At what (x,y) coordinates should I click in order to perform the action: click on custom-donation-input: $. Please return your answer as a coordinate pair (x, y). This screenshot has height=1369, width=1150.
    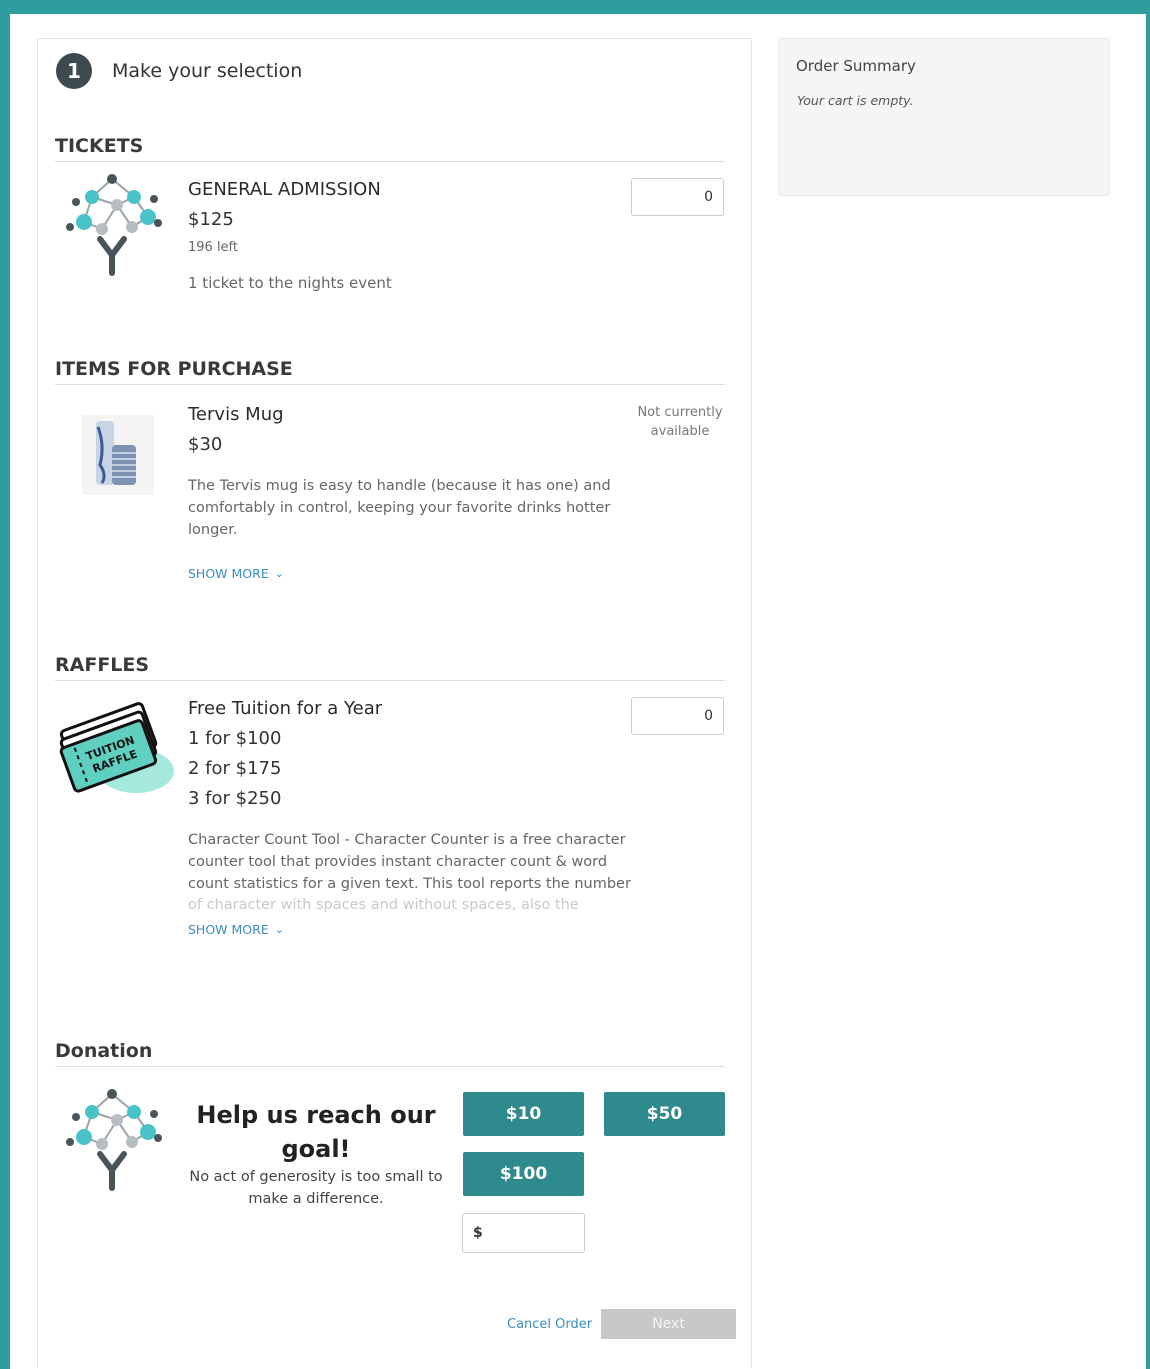
    Looking at the image, I should click on (523, 1233).